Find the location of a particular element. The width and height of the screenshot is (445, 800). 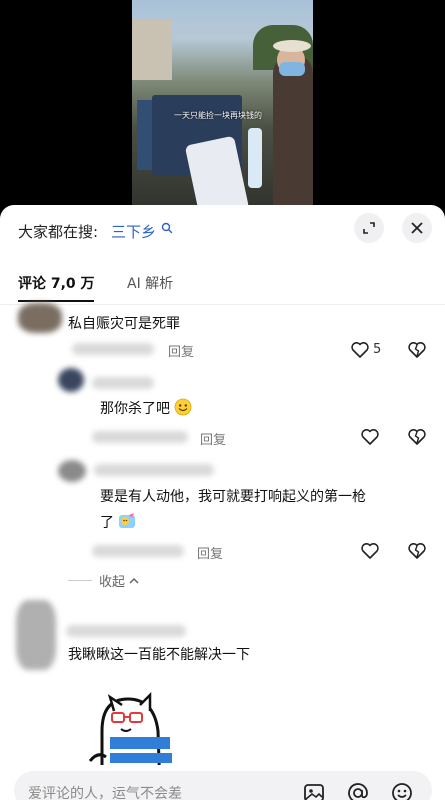

expand-button is located at coordinates (369, 228).